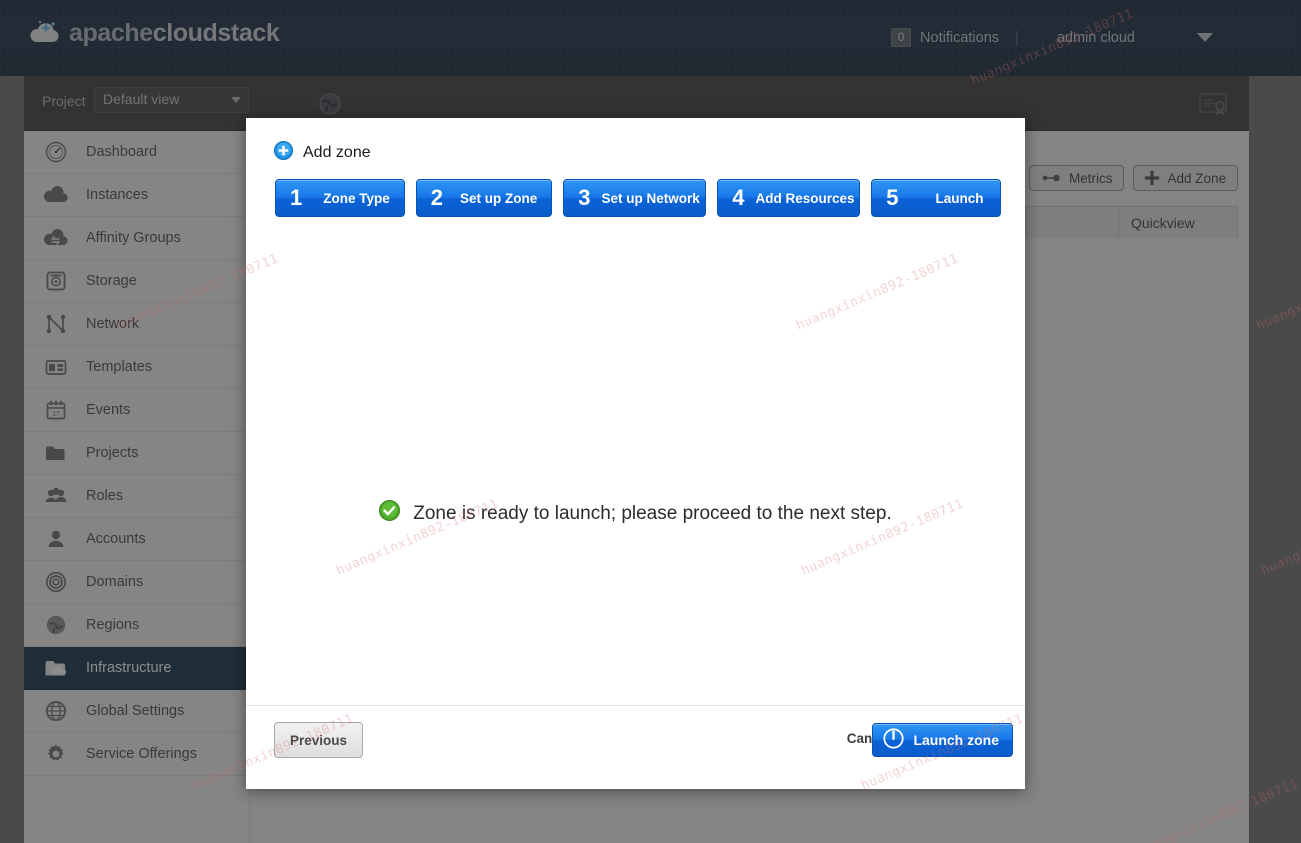 This screenshot has width=1301, height=843. What do you see at coordinates (356, 198) in the screenshot?
I see `step-label: Zone Type` at bounding box center [356, 198].